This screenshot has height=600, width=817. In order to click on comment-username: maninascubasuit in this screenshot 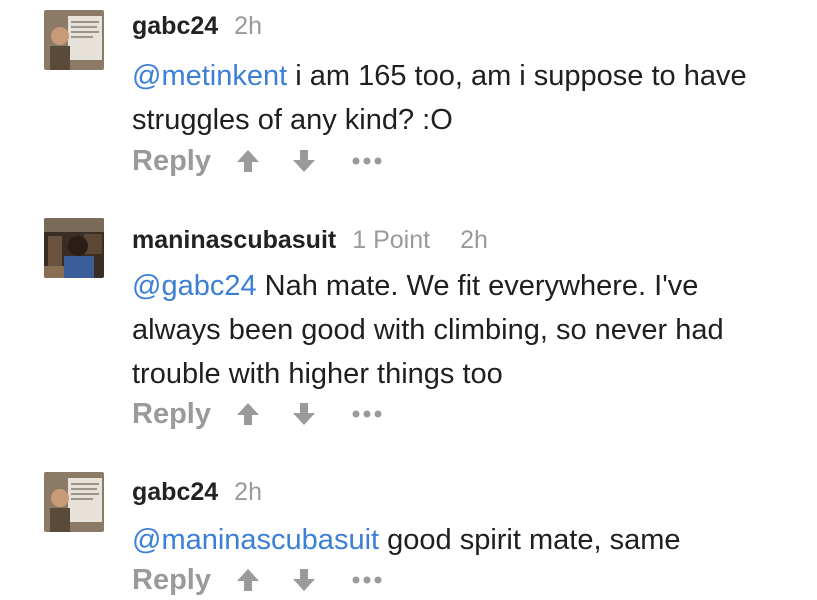, I will do `click(234, 240)`.